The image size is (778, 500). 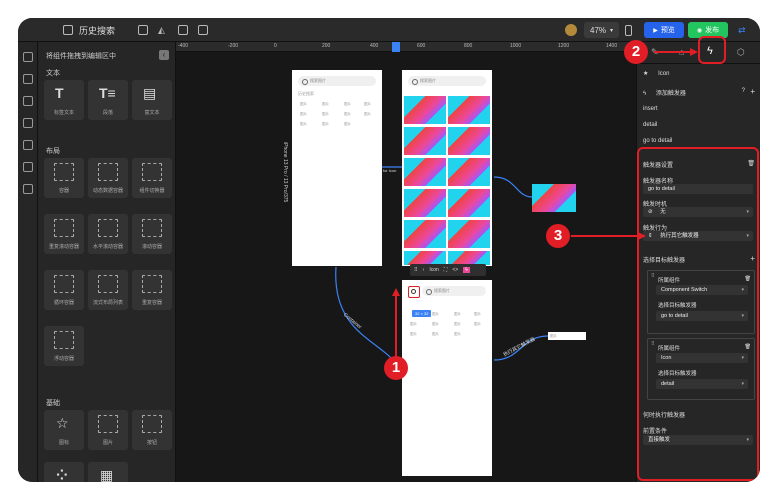 I want to click on highlight-trigger-settings, so click(x=698, y=314).